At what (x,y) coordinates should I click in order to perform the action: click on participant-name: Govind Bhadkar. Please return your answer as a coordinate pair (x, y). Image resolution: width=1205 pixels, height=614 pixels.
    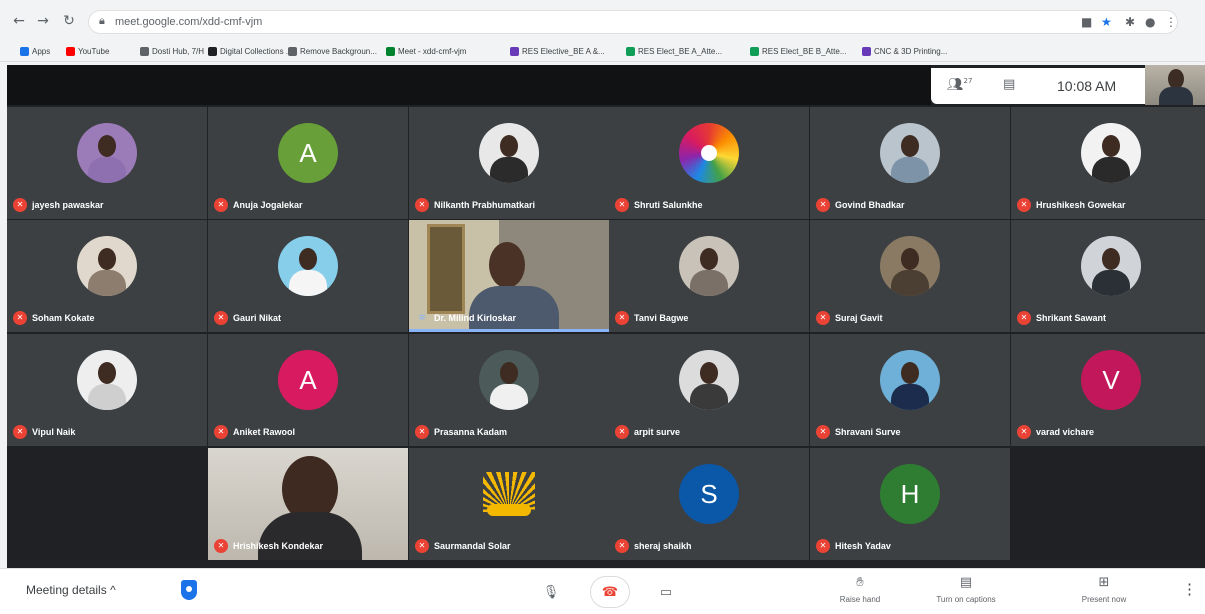
    Looking at the image, I should click on (870, 205).